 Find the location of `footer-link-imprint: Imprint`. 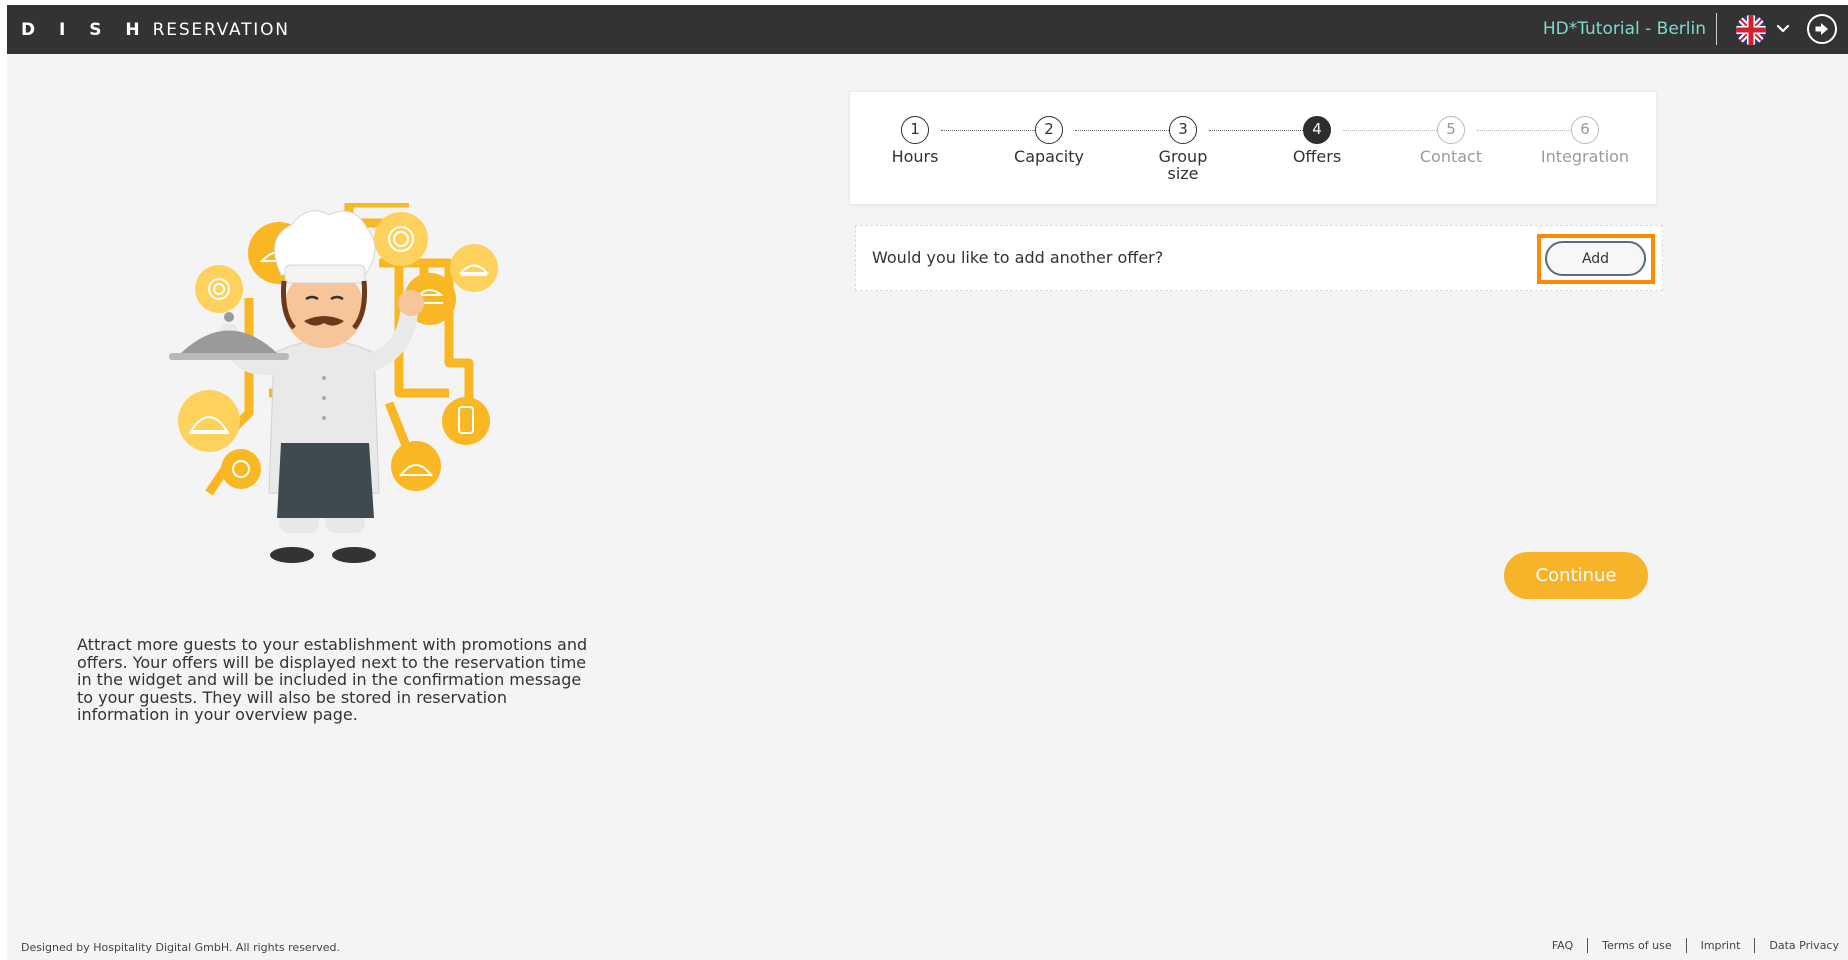

footer-link-imprint: Imprint is located at coordinates (1721, 945).